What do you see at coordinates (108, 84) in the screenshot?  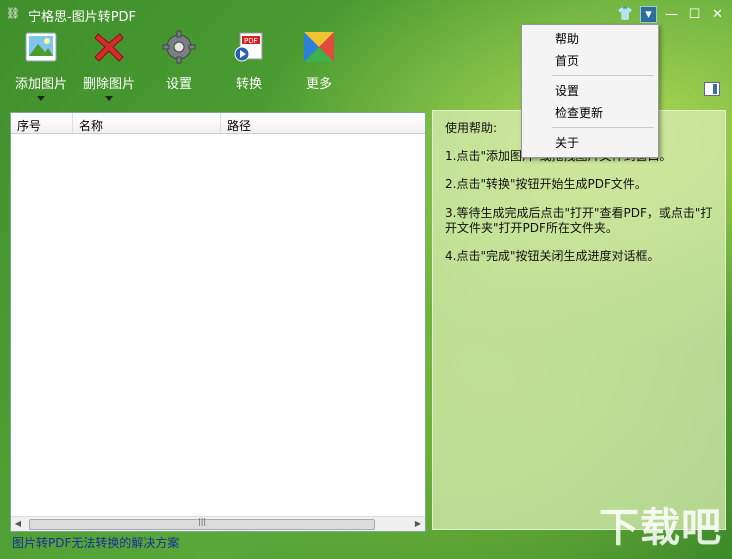 I see `delete-image-label: 删除图片` at bounding box center [108, 84].